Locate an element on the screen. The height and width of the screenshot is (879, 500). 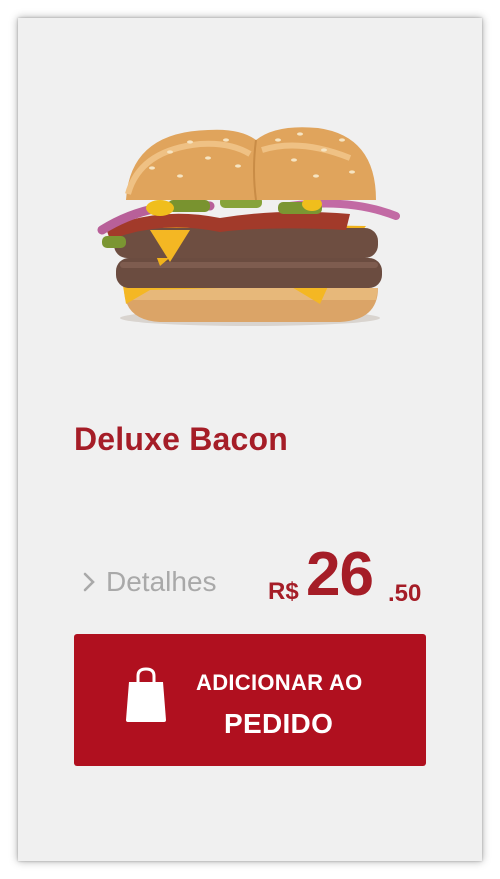
chevron-right-icon is located at coordinates (89, 582).